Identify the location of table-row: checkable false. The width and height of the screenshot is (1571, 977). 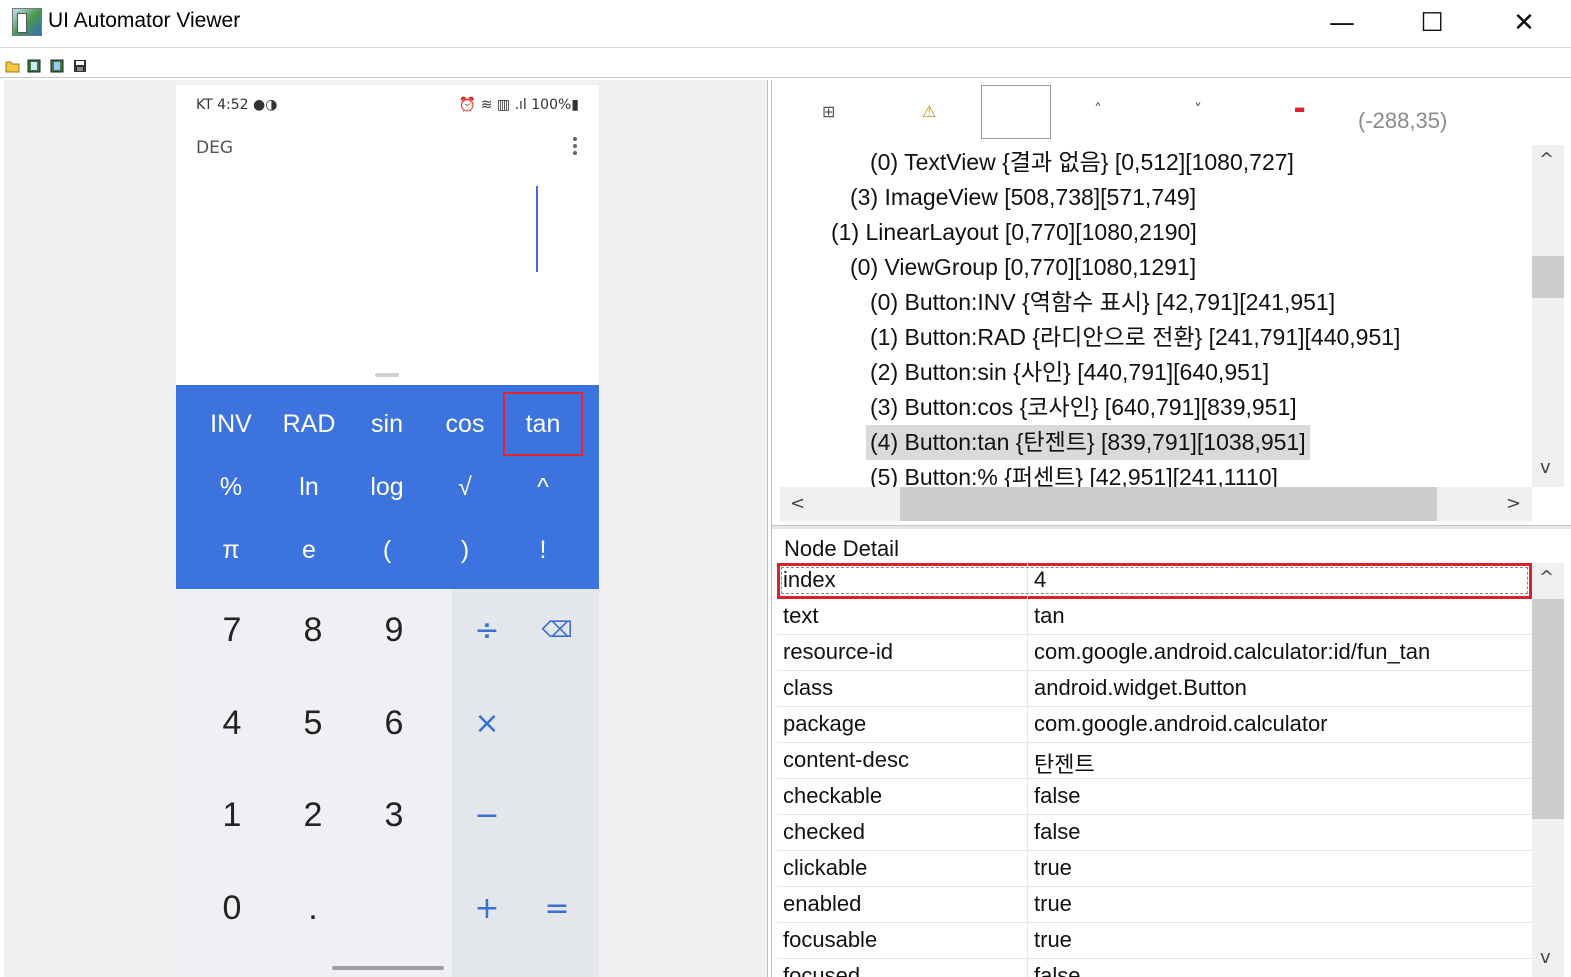
(1154, 797).